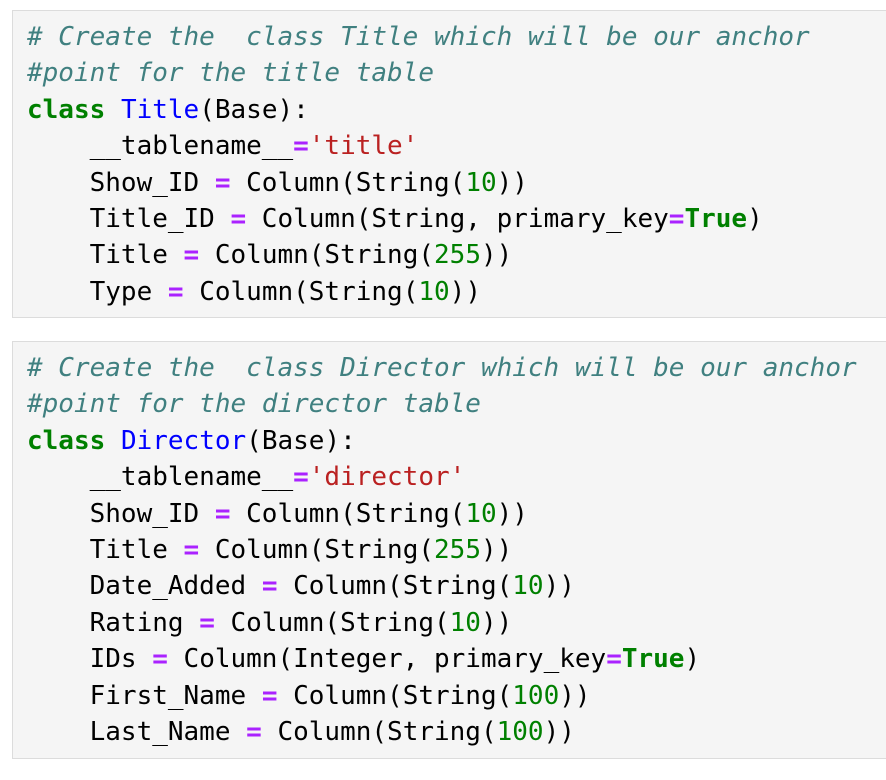 The height and width of the screenshot is (780, 886). I want to click on code-token: IDs, so click(90, 659).